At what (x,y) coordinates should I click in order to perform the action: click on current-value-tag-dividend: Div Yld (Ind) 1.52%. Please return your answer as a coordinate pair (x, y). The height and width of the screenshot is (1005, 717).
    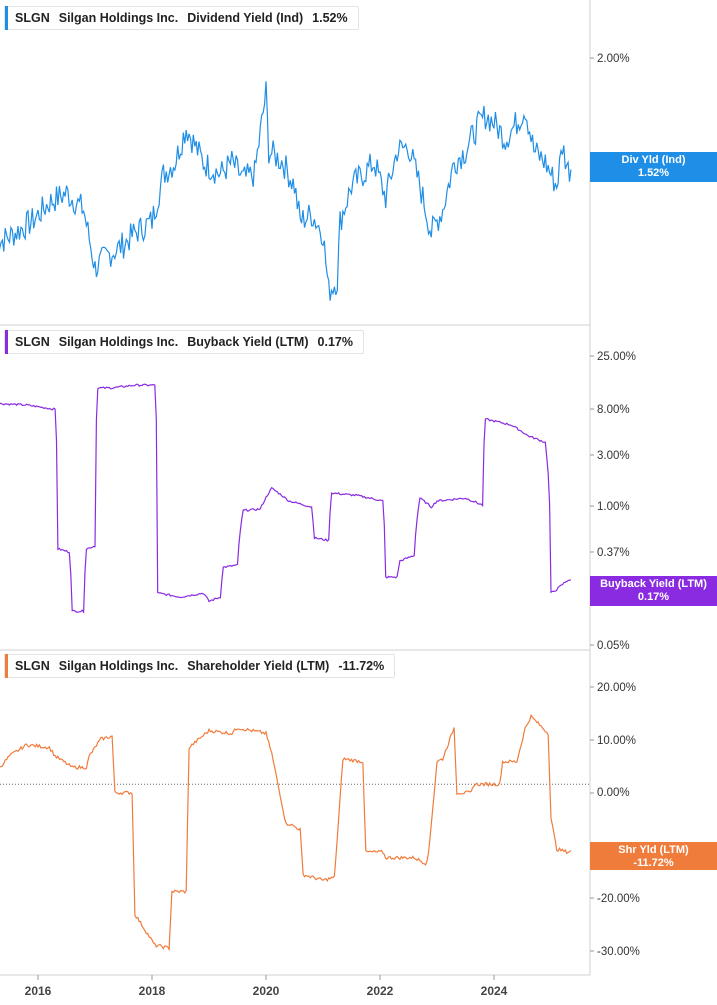
    Looking at the image, I should click on (653, 167).